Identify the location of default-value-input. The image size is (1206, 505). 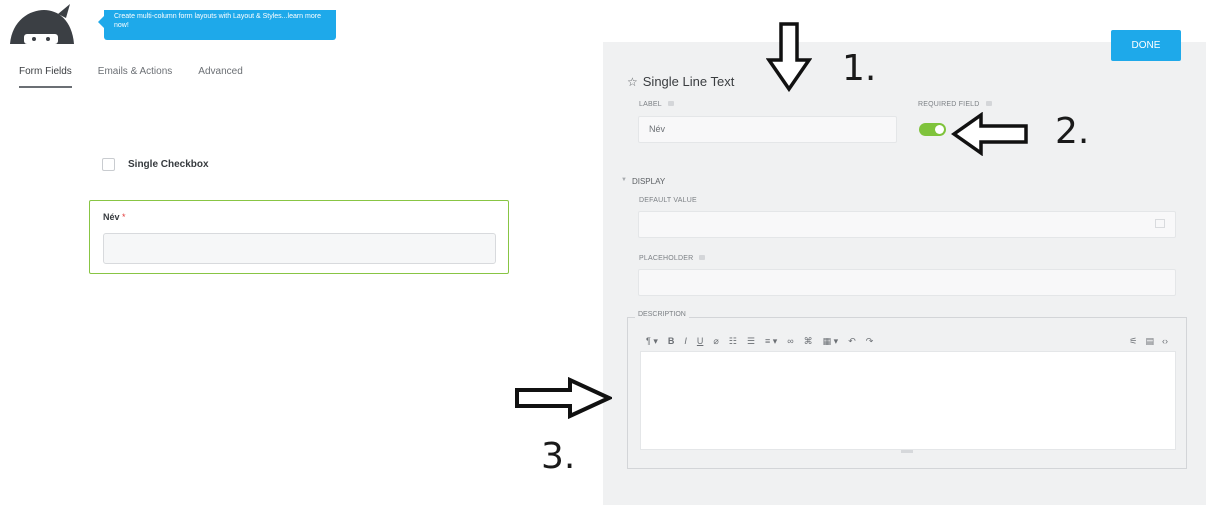
(907, 224).